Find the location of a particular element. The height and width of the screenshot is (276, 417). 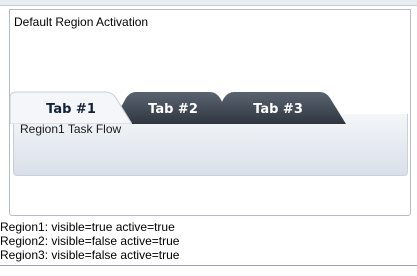

tab-1: Tab #1 is located at coordinates (71, 107).